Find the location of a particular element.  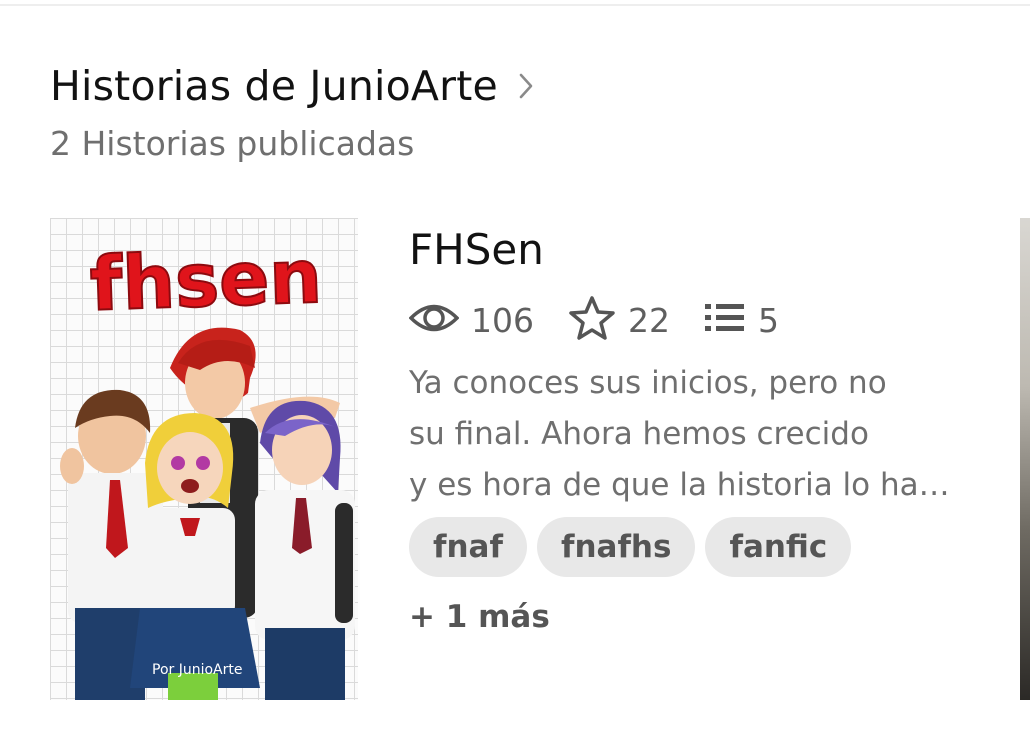

story-stats: 106 22 5 is located at coordinates (688, 320).